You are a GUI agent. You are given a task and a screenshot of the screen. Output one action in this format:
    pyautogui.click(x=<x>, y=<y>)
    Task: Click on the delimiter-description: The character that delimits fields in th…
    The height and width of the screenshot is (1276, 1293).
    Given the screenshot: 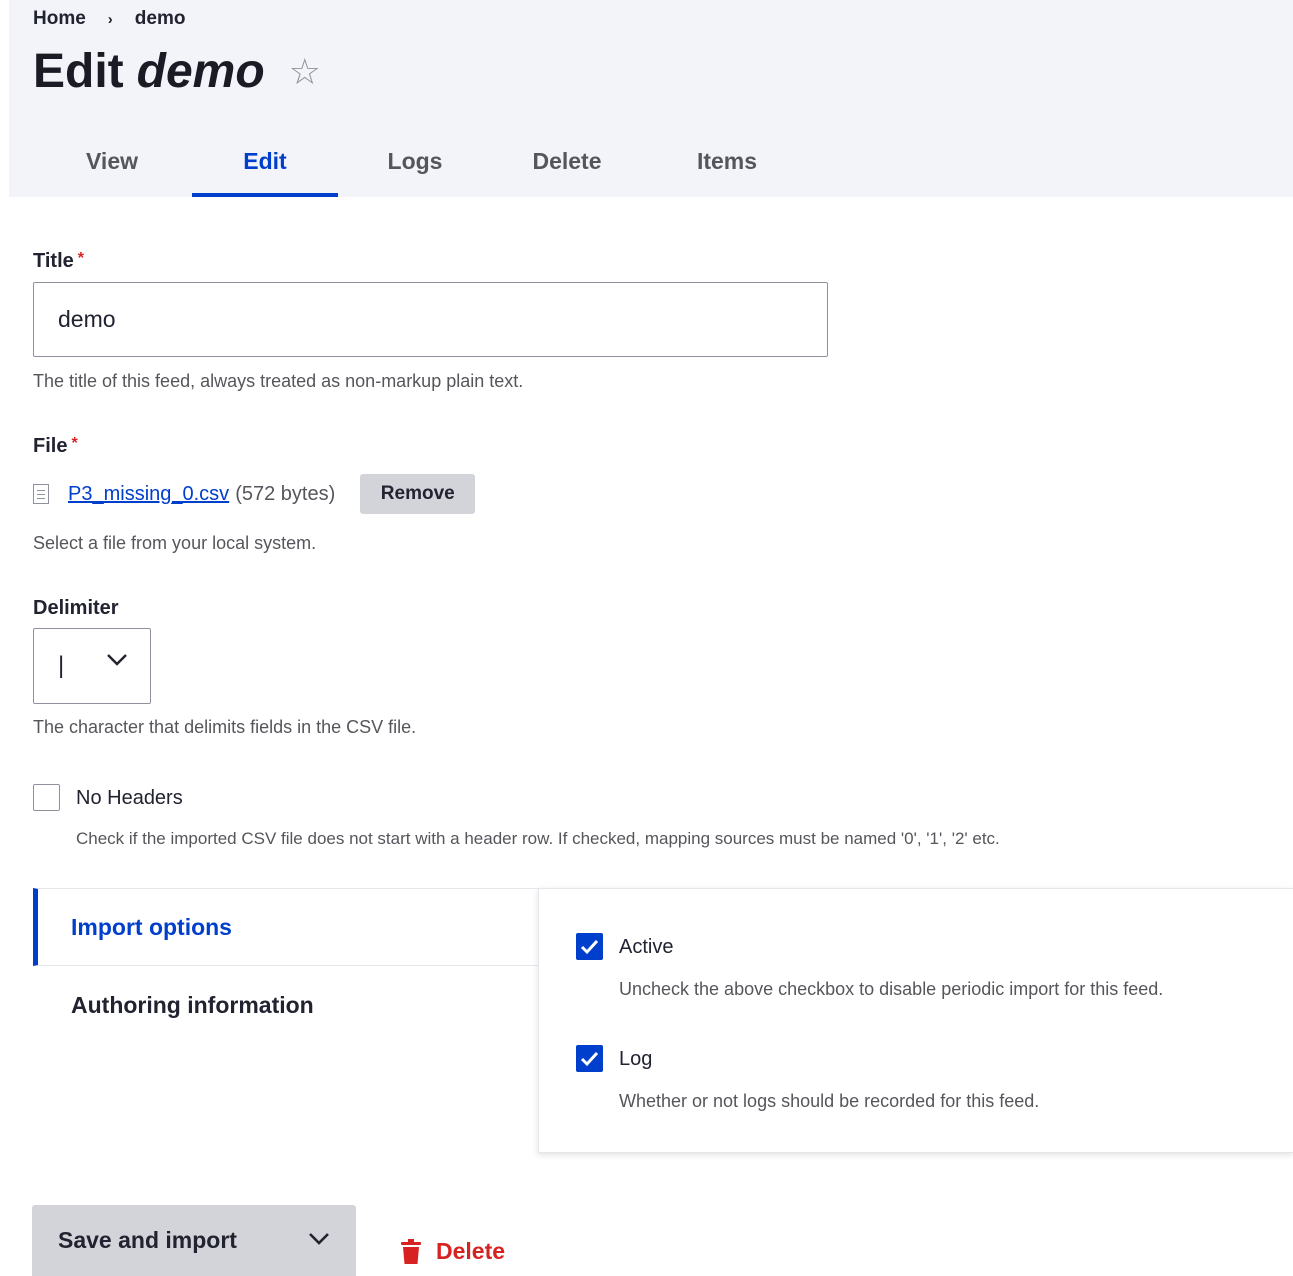 What is the action you would take?
    pyautogui.click(x=225, y=727)
    